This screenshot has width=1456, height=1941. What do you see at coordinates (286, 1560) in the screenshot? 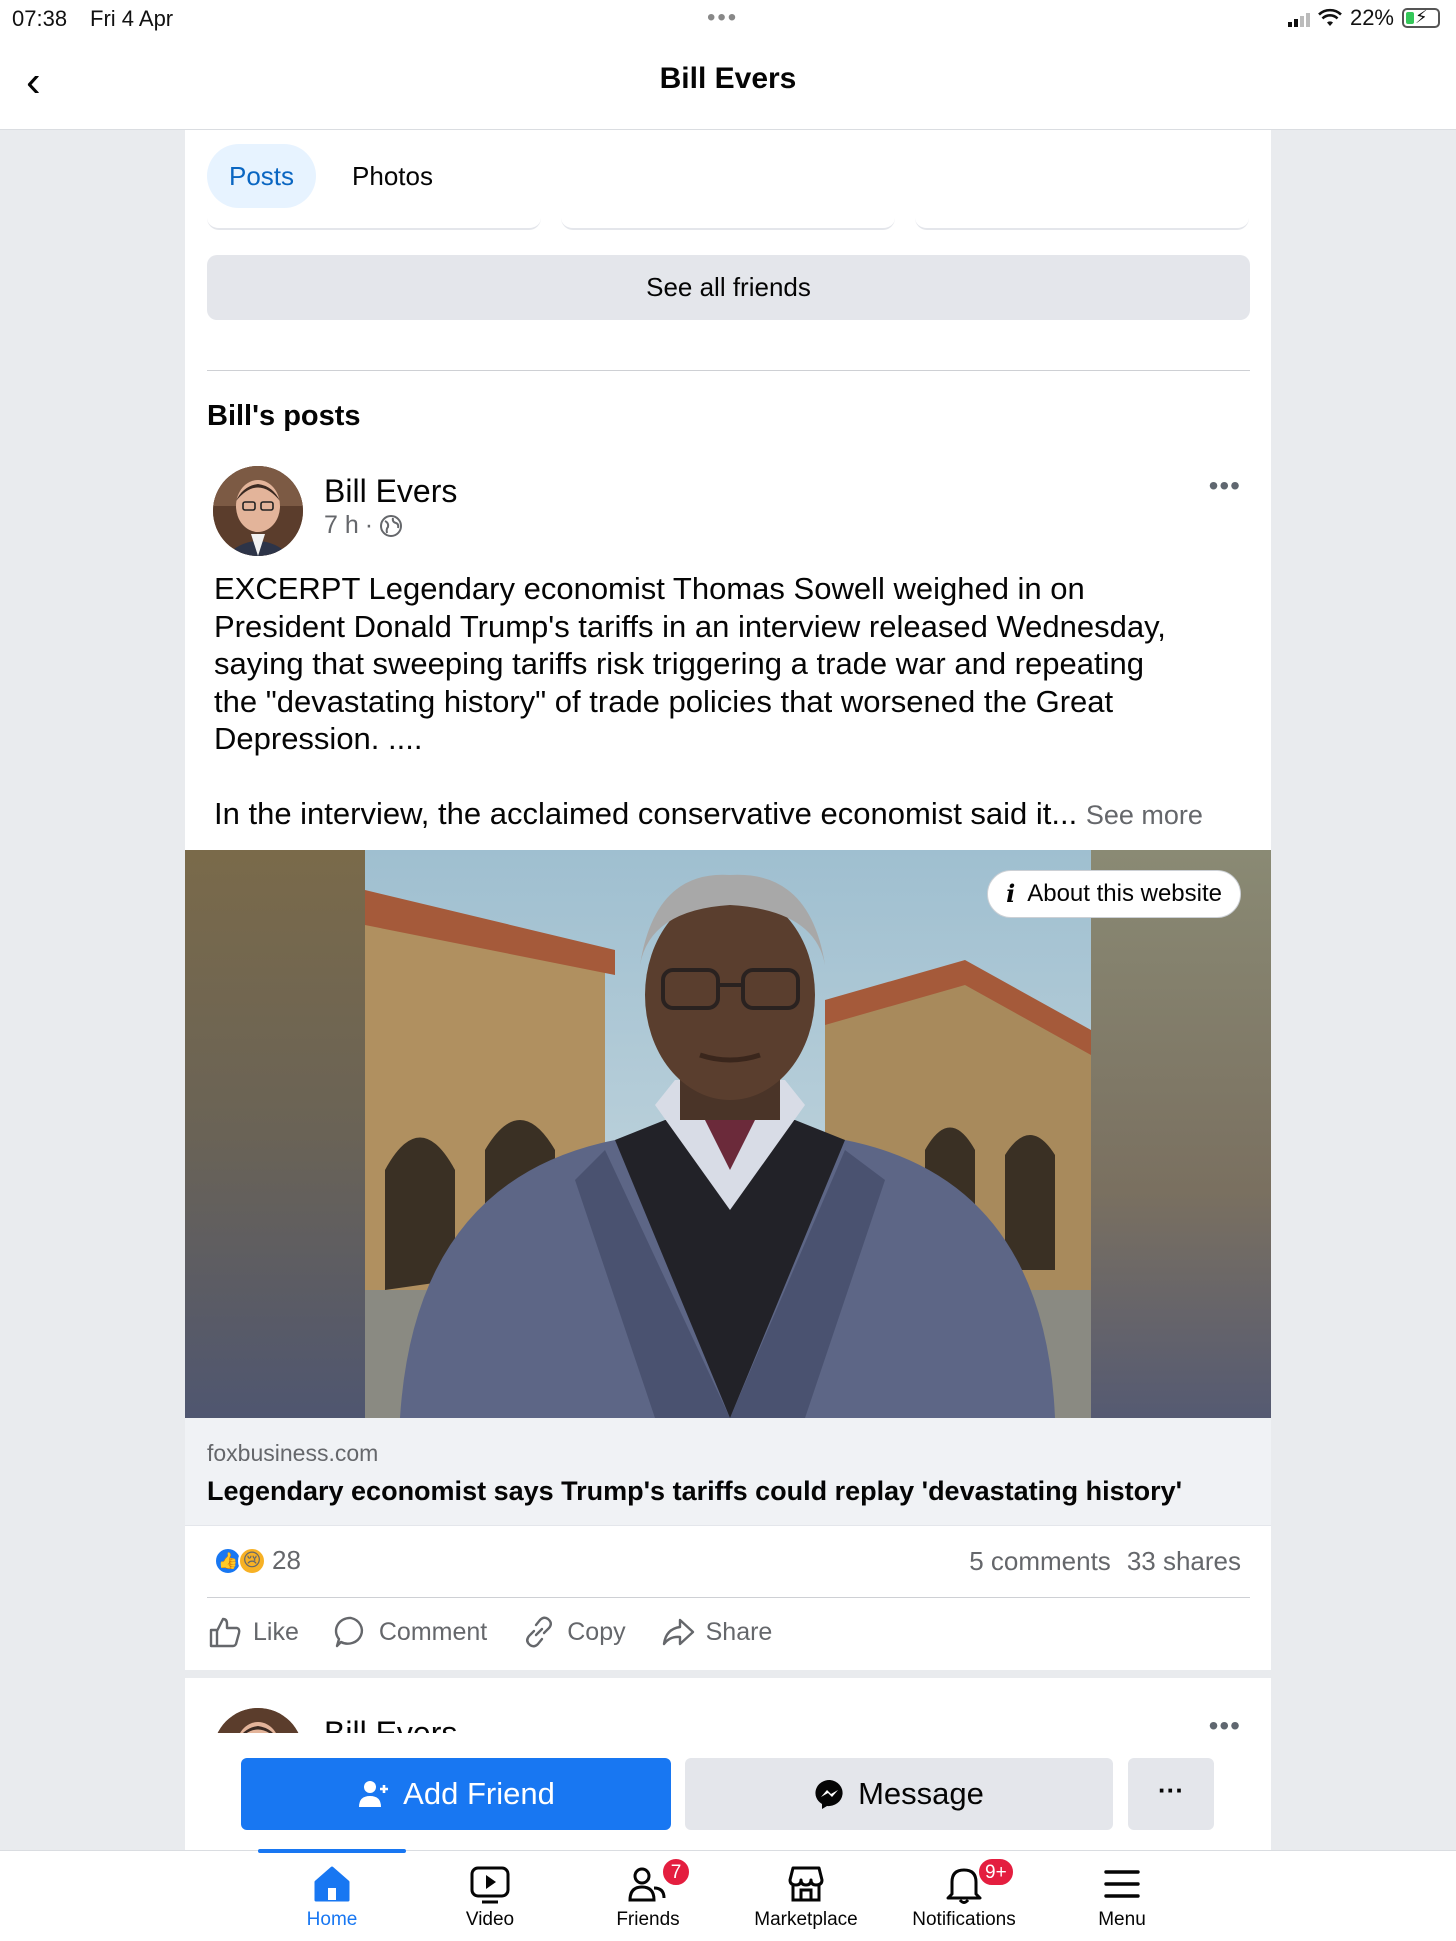
I see `reaction-count: 28` at bounding box center [286, 1560].